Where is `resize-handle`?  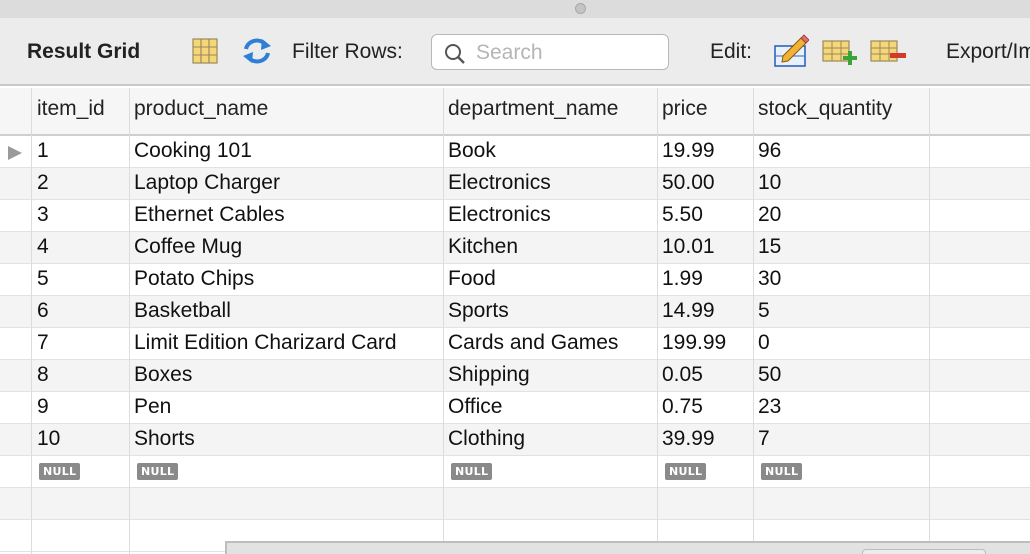 resize-handle is located at coordinates (580, 8).